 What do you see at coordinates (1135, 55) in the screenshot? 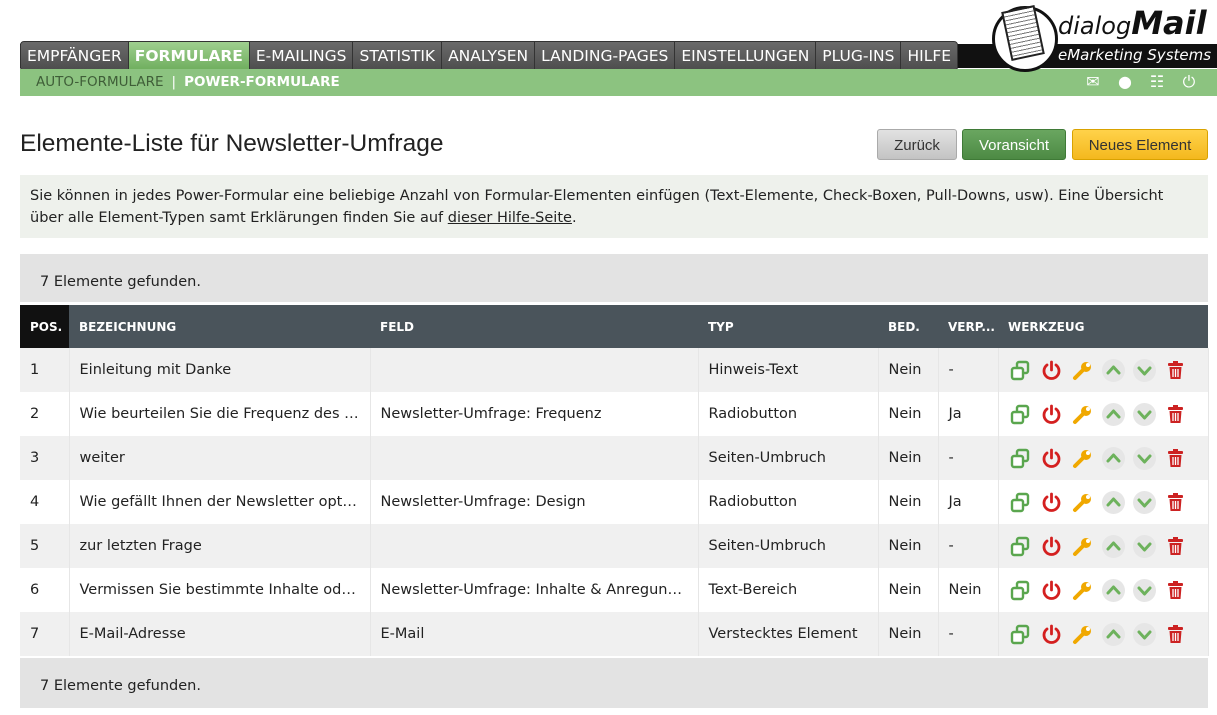
I see `logo-tagline: eMarketing Systems` at bounding box center [1135, 55].